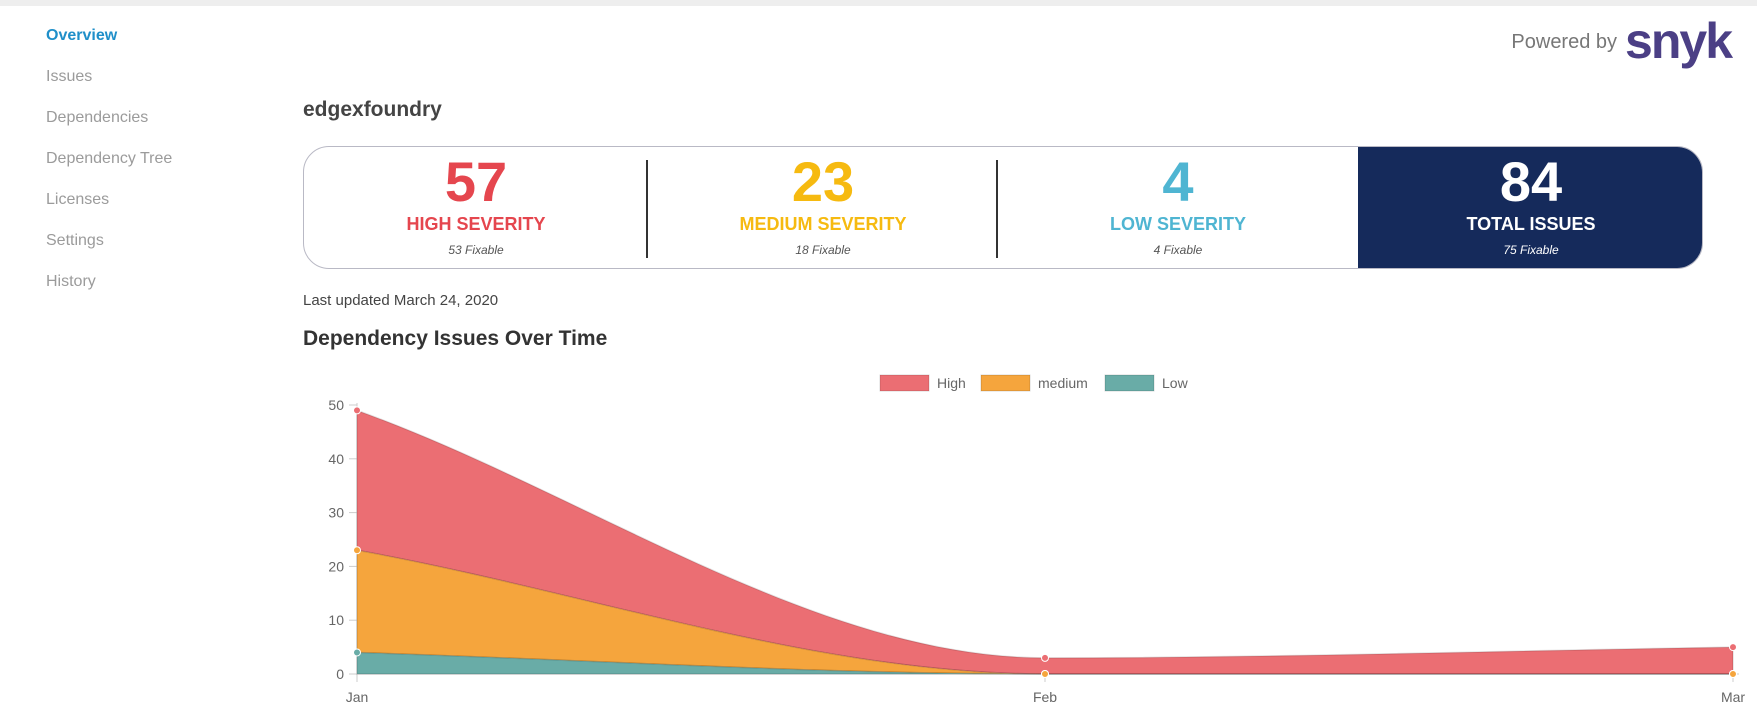 The image size is (1757, 722). I want to click on point-low, so click(357, 652).